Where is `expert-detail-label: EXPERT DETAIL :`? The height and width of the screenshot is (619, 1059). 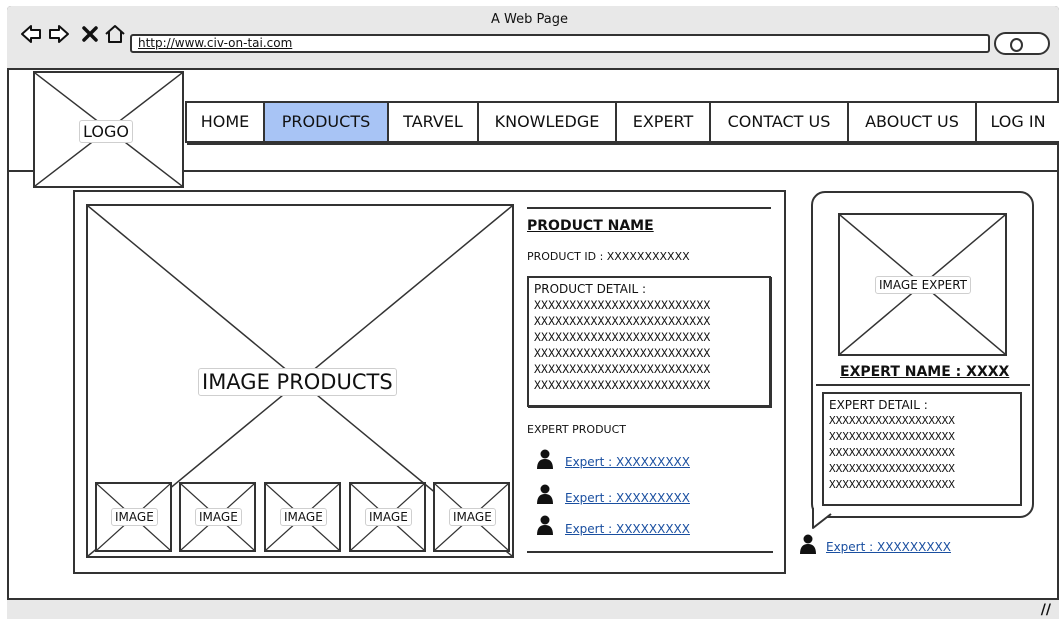
expert-detail-label: EXPERT DETAIL : is located at coordinates (878, 405).